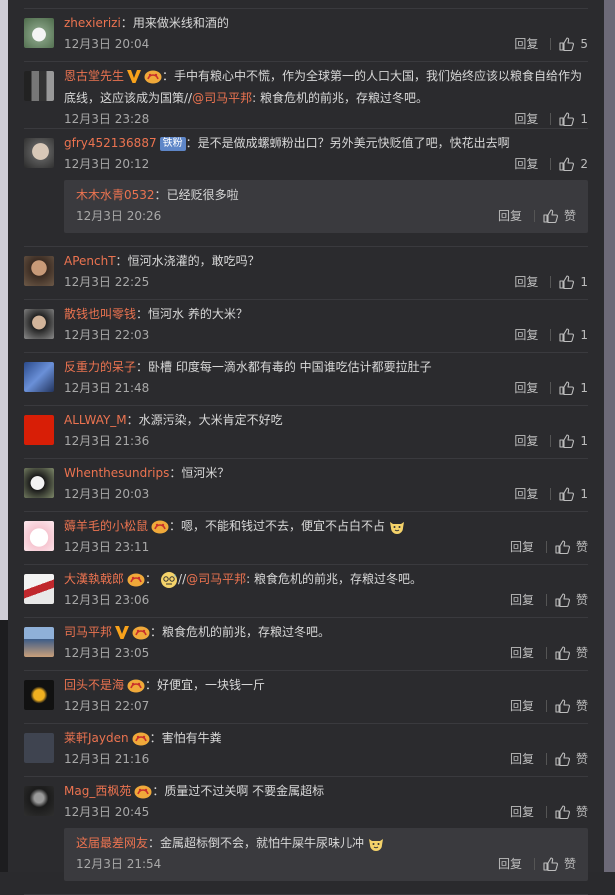 The height and width of the screenshot is (895, 615). I want to click on face-avatar, so click(39, 153).